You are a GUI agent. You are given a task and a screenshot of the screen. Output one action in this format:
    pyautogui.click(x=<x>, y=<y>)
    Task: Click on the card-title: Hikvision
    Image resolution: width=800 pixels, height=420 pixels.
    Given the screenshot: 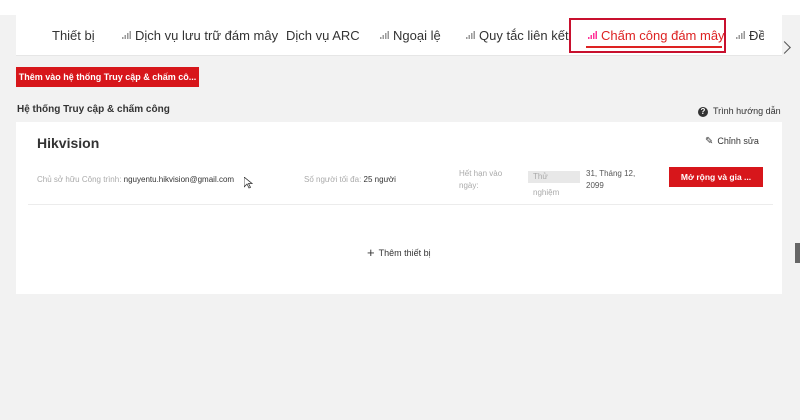 What is the action you would take?
    pyautogui.click(x=68, y=143)
    